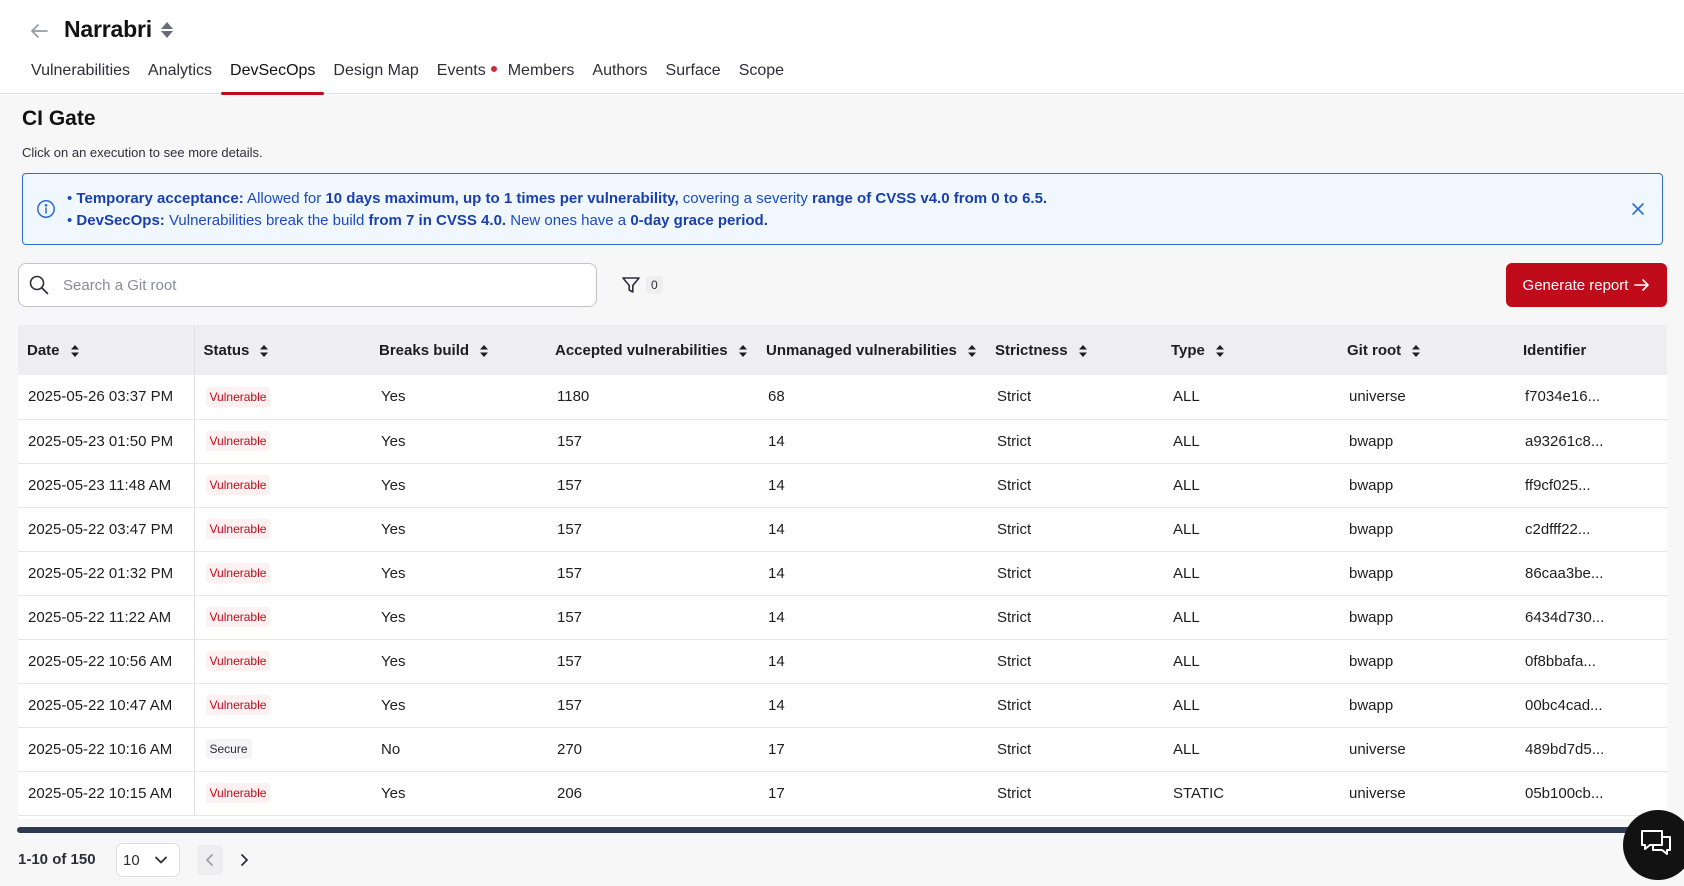 The height and width of the screenshot is (886, 1684). I want to click on page-size-select: 10, so click(148, 860).